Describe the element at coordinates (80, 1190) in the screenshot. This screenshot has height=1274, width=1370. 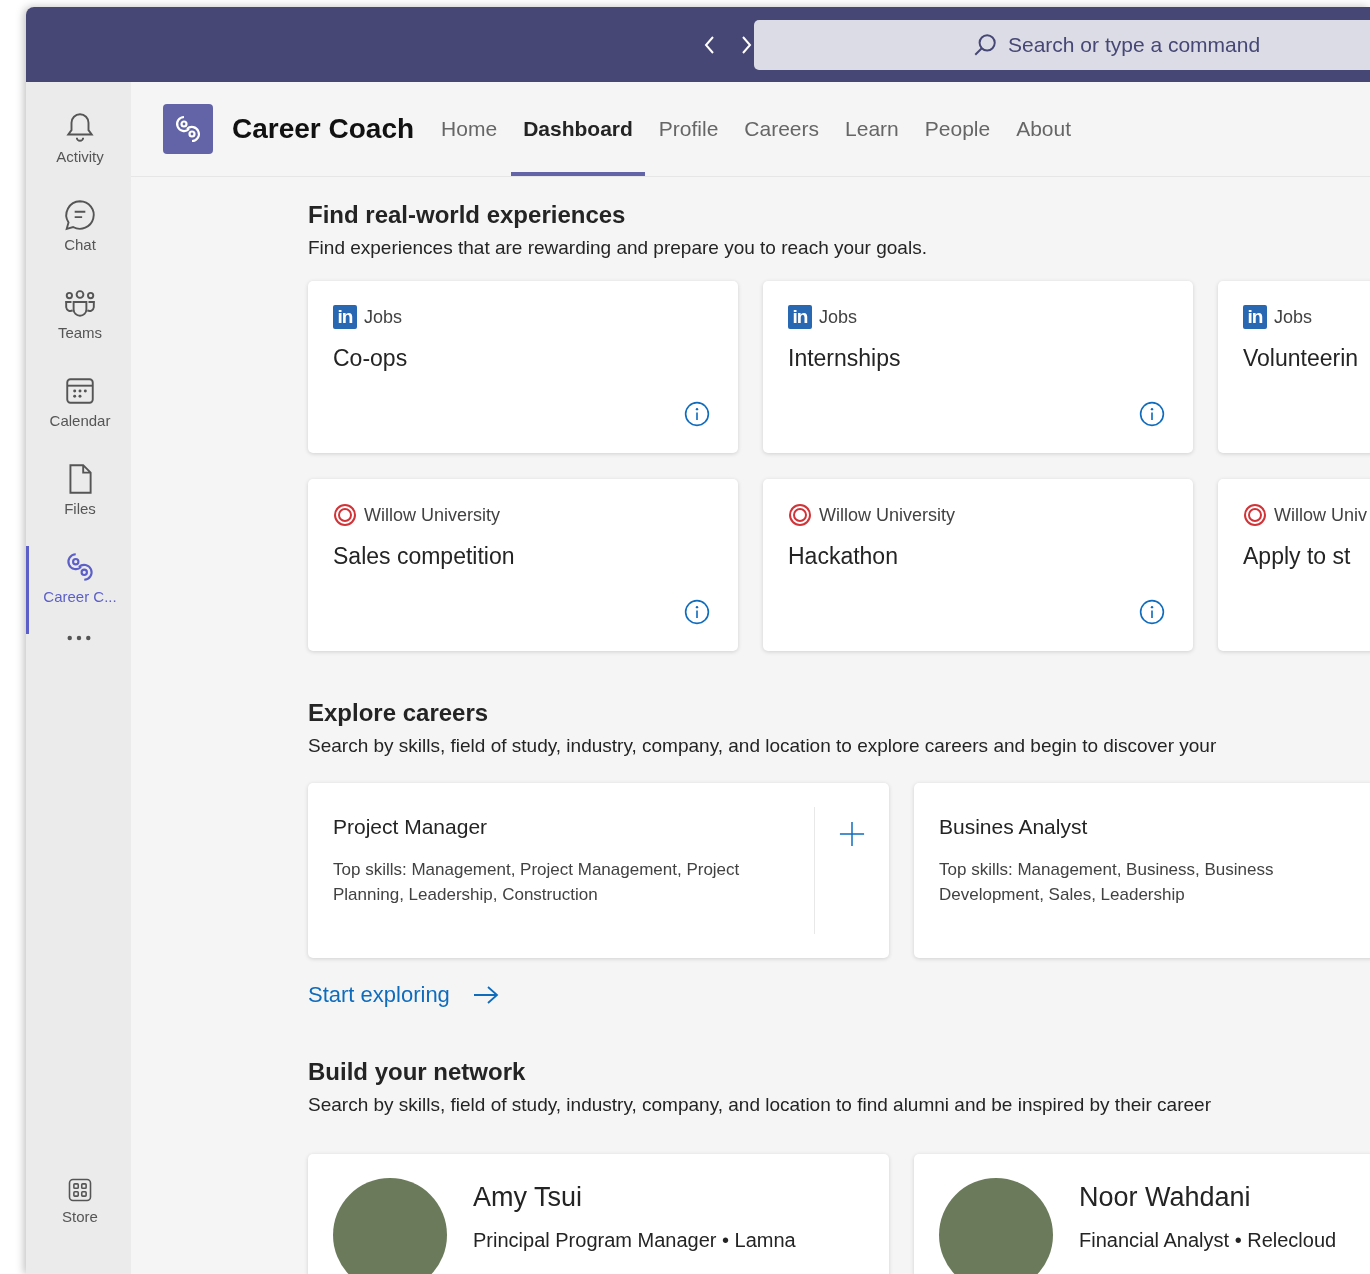
I see `app-grid-icon` at that location.